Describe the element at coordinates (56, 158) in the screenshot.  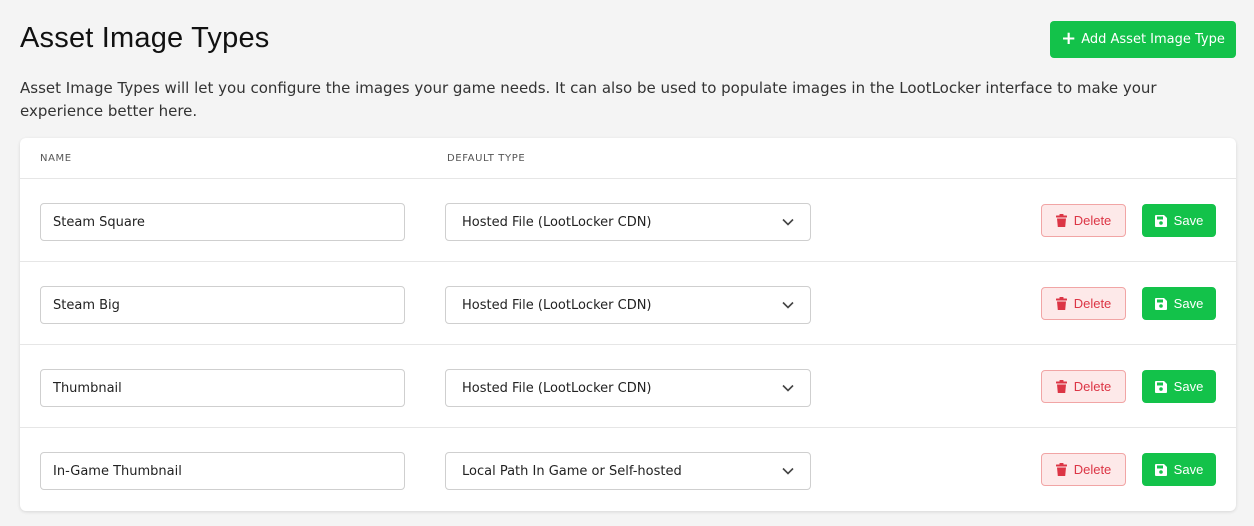
I see `column-header-name: NAME` at that location.